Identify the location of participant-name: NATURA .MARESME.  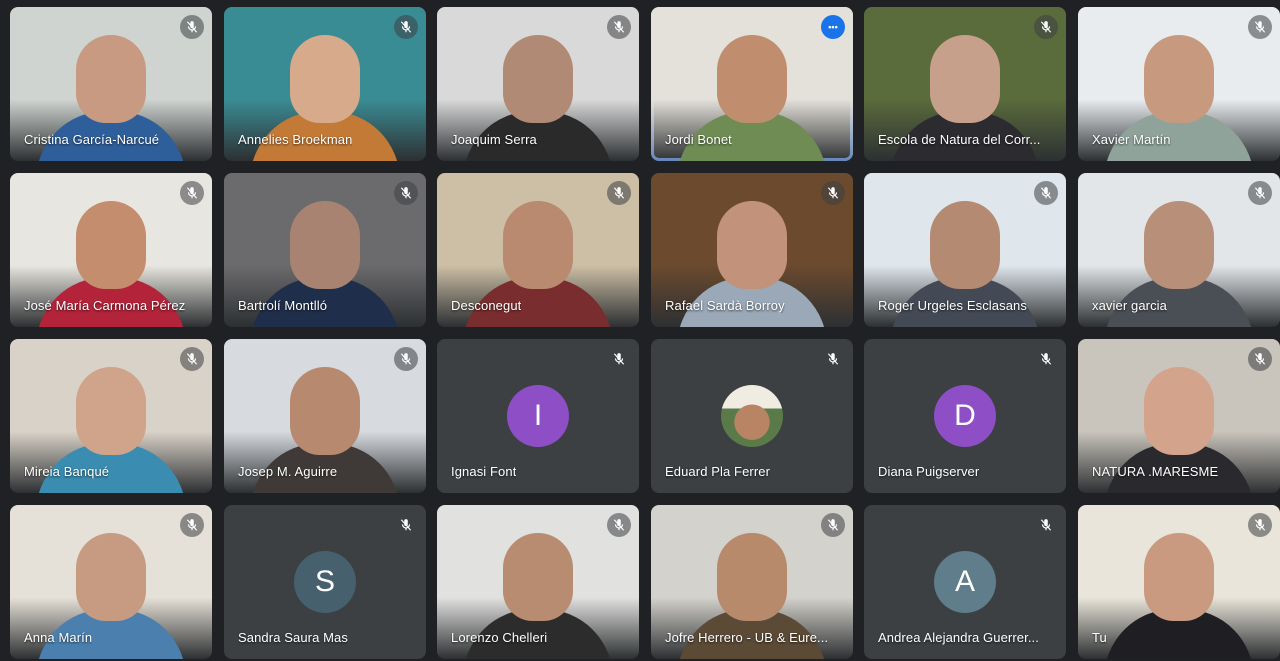
(1155, 471).